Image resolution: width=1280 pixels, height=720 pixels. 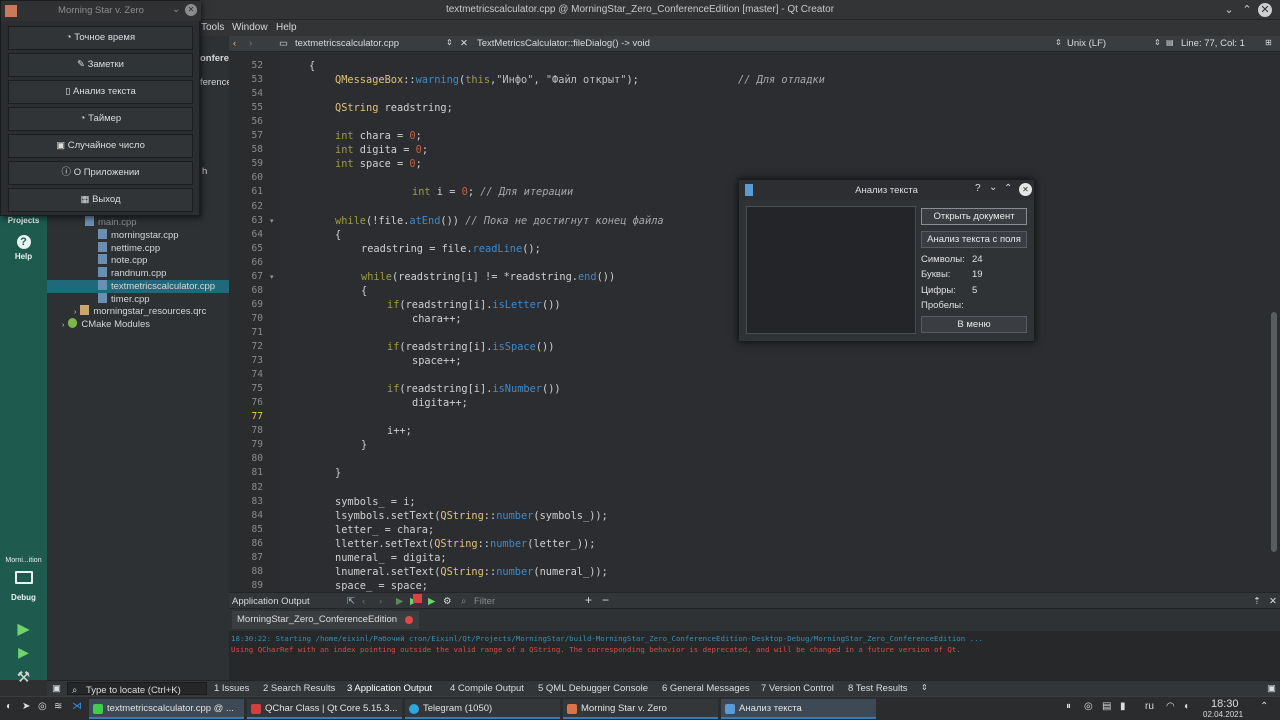 What do you see at coordinates (299, 688) in the screenshot?
I see `status-tab-search: 2 Search Results` at bounding box center [299, 688].